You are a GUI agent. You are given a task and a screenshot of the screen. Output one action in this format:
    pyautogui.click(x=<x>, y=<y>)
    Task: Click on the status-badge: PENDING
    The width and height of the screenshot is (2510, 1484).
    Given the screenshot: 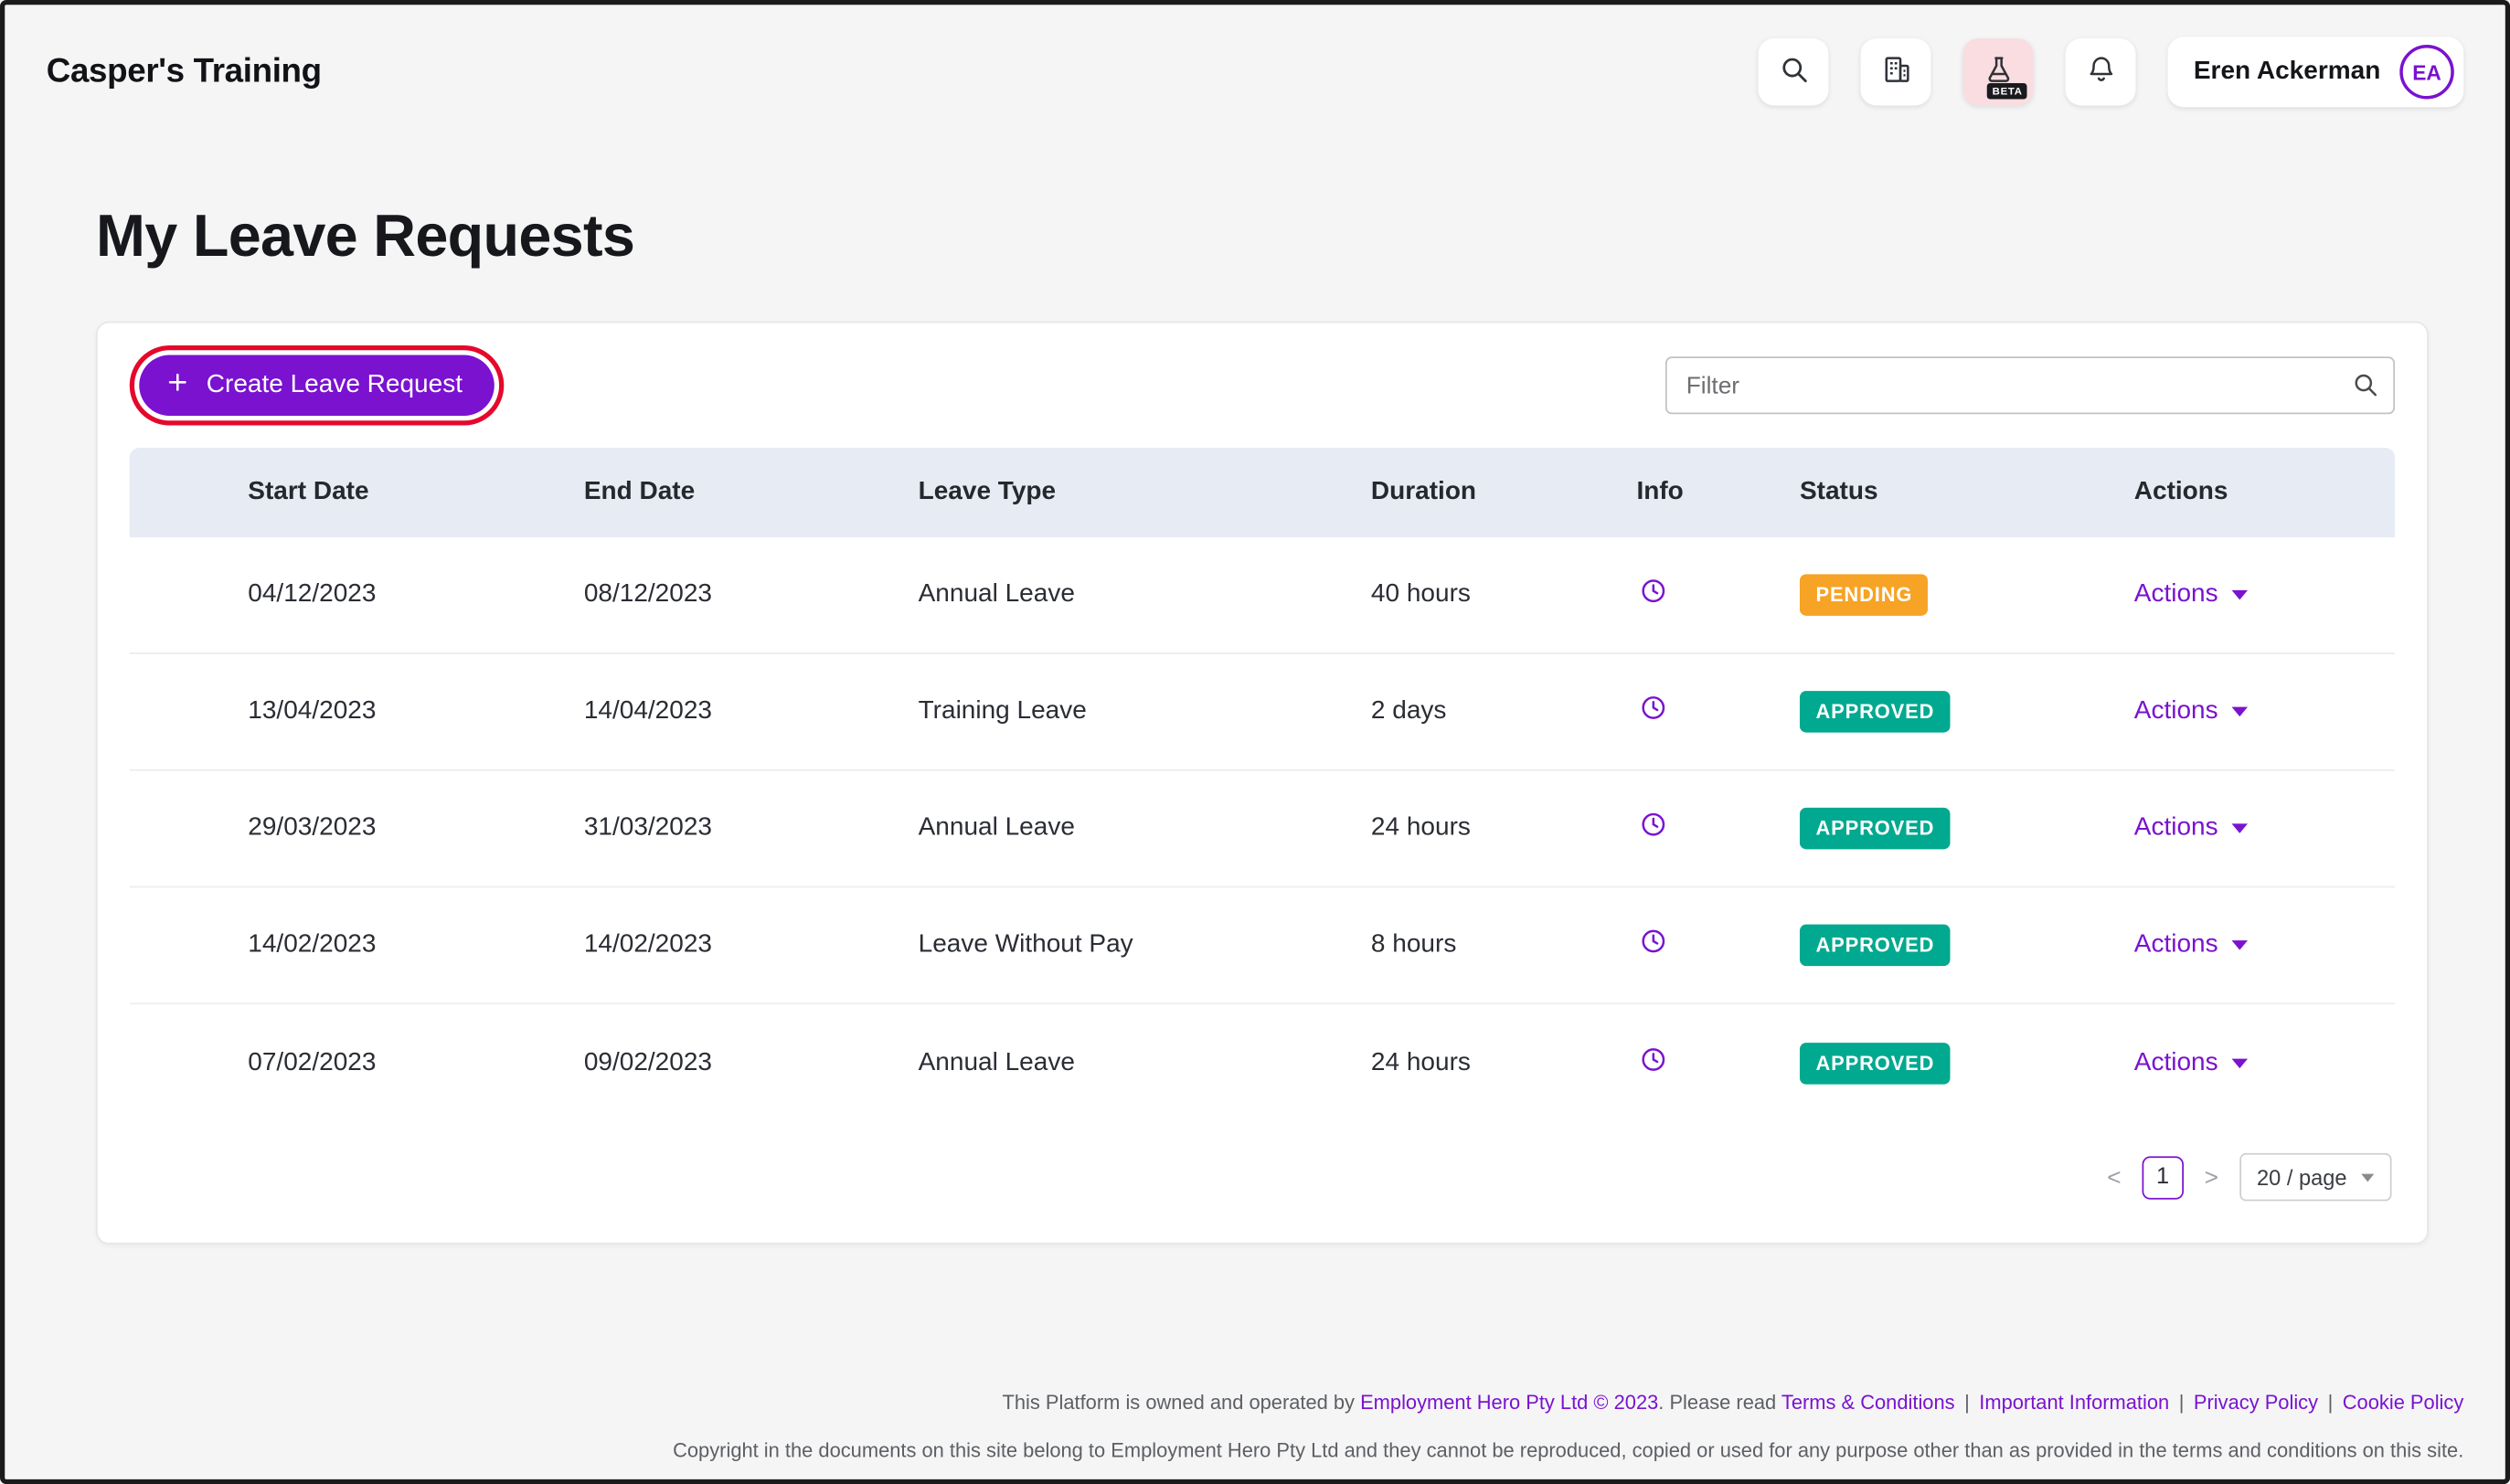 What is the action you would take?
    pyautogui.click(x=1864, y=595)
    